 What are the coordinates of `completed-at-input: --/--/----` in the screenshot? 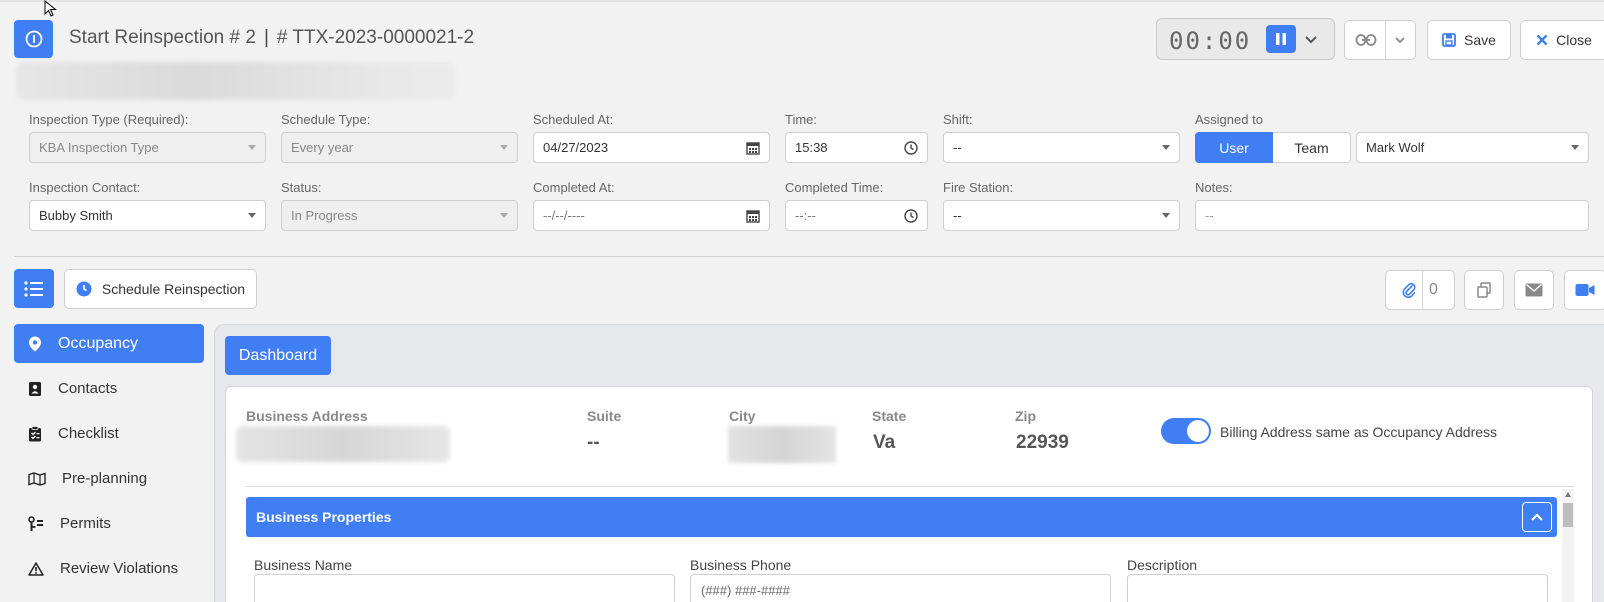 It's located at (651, 215).